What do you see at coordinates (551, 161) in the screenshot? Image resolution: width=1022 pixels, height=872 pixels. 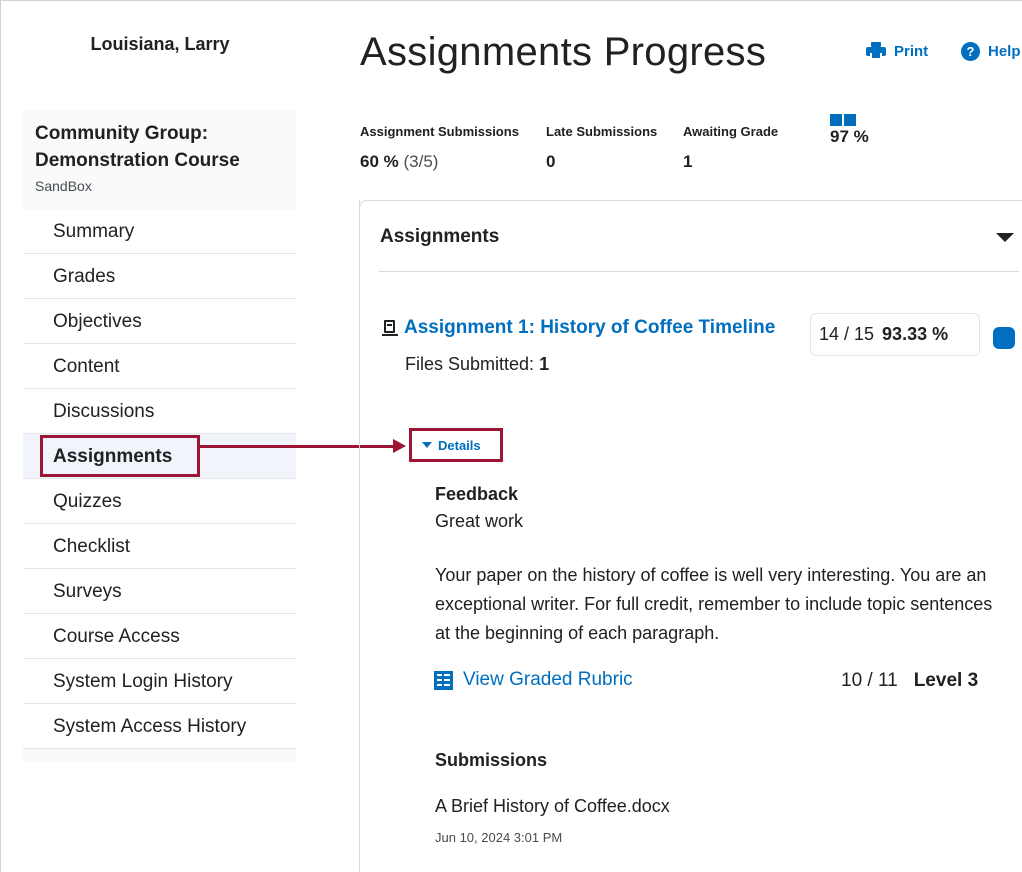 I see `stat-value: 0` at bounding box center [551, 161].